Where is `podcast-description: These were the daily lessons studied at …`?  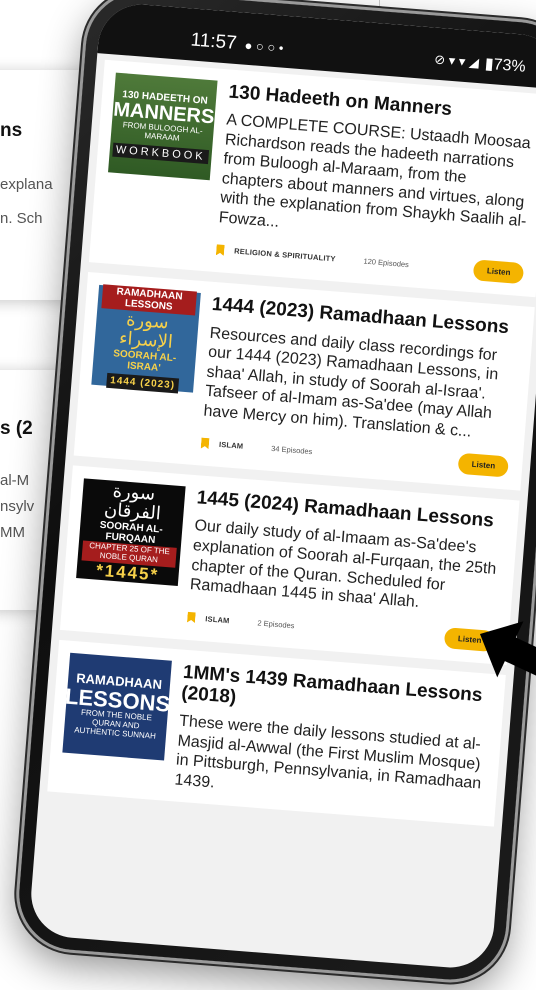
podcast-description: These were the daily lessons studied at … is located at coordinates (327, 752).